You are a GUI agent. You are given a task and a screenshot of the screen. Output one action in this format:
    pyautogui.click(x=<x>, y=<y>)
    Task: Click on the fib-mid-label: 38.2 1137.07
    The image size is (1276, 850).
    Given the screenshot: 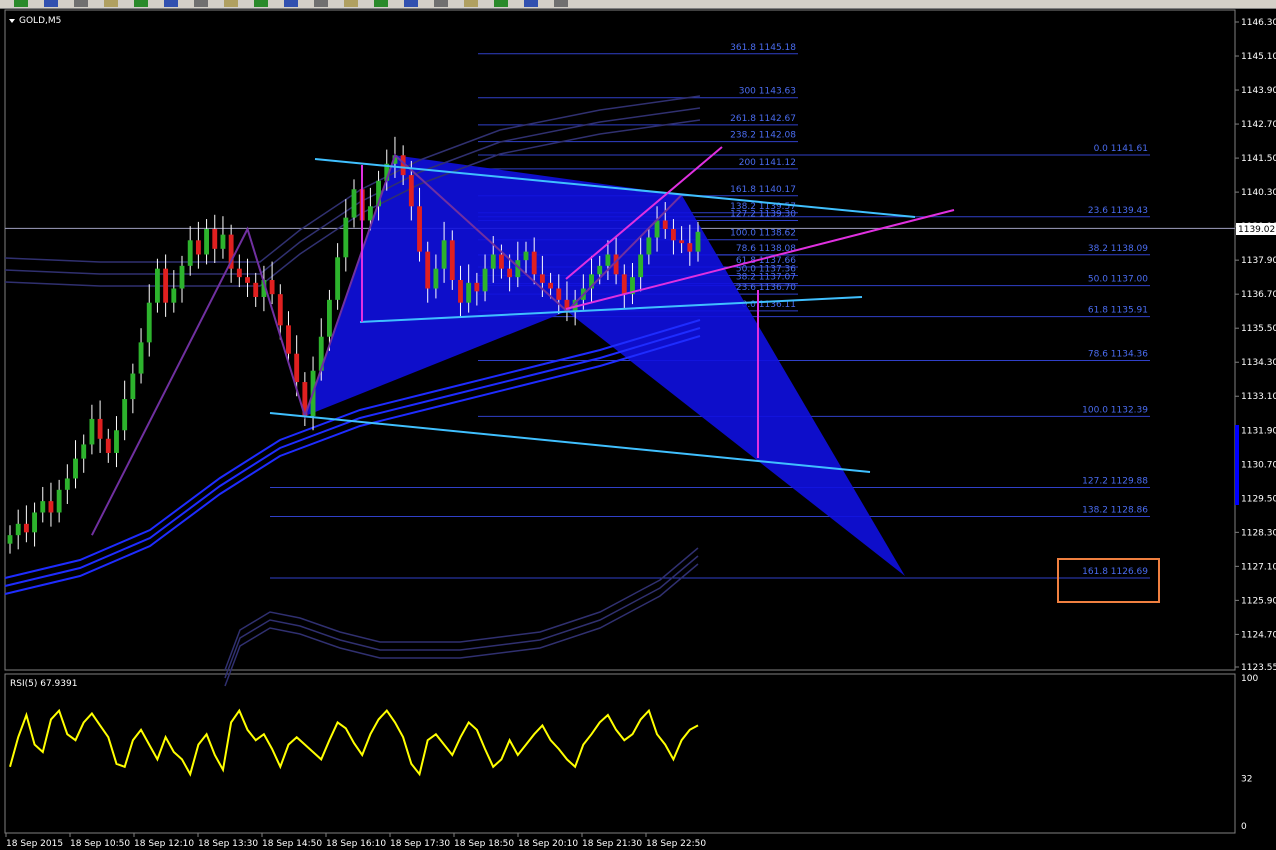 What is the action you would take?
    pyautogui.click(x=766, y=278)
    